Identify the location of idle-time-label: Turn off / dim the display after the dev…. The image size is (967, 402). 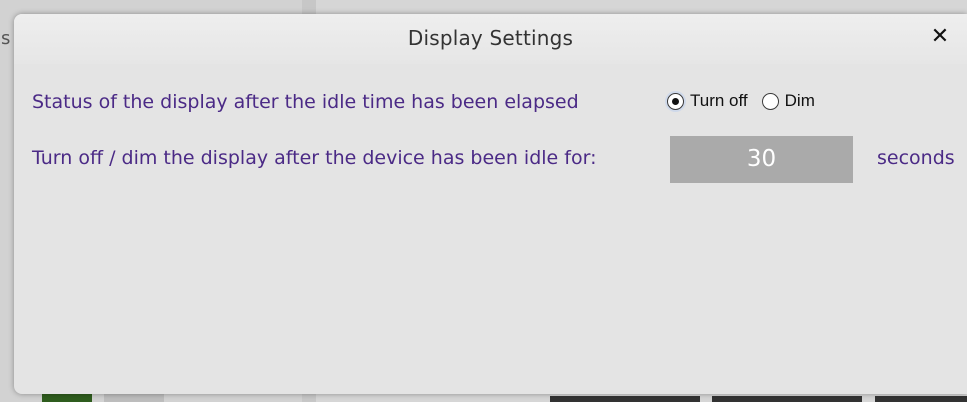
(314, 158).